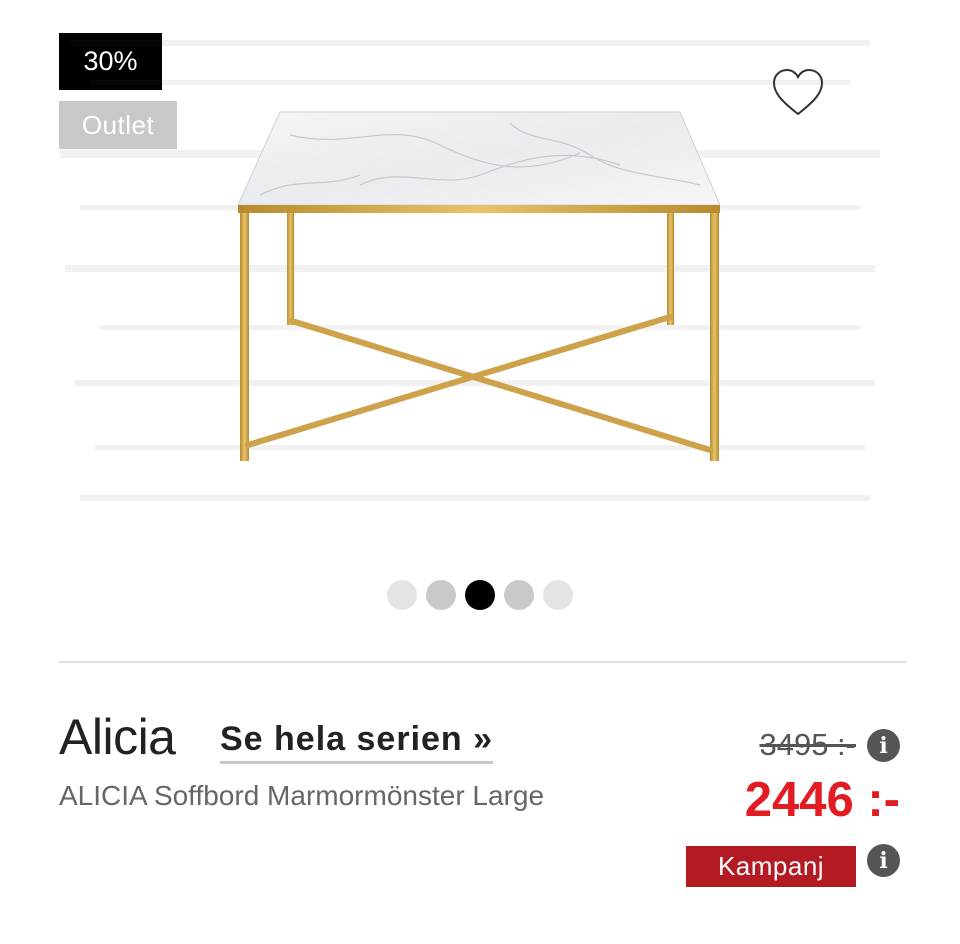  Describe the element at coordinates (117, 737) in the screenshot. I see `series-title: Alicia` at that location.